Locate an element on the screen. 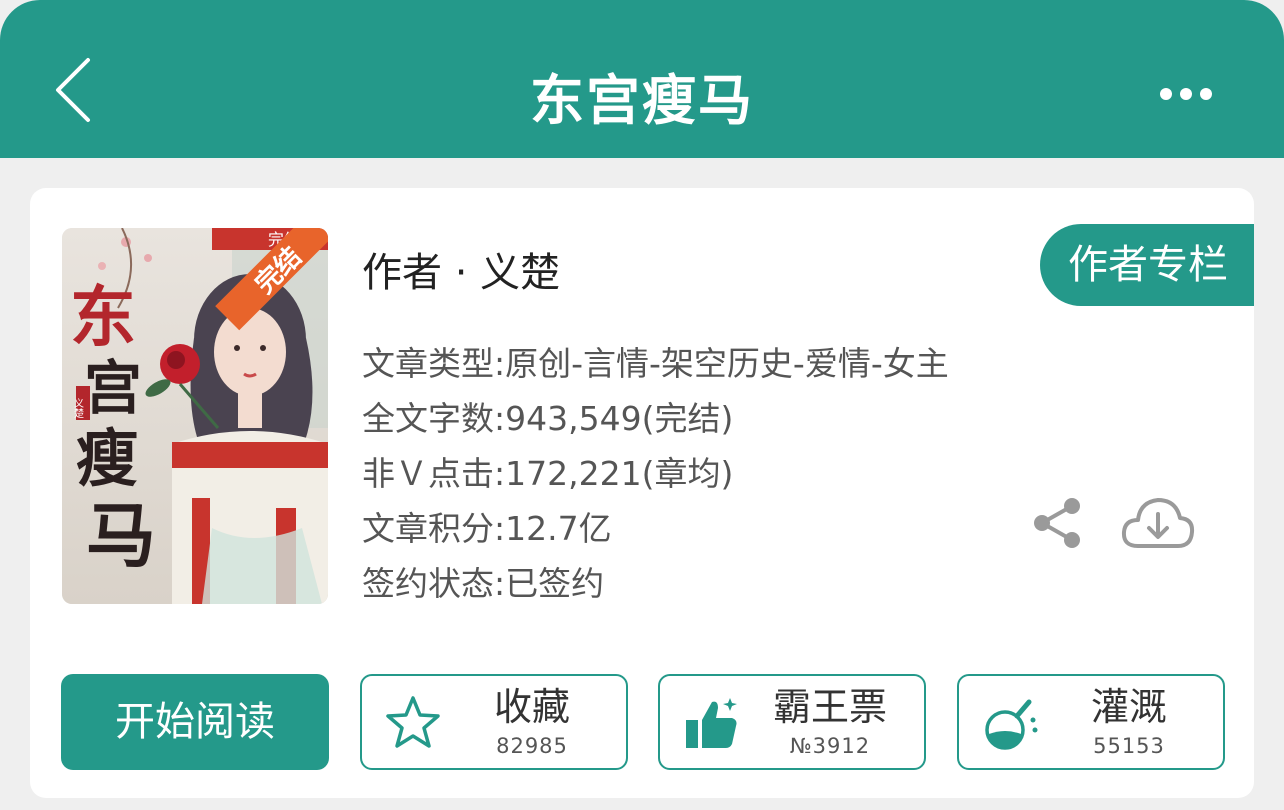  ticket-label: 霸王票 is located at coordinates (829, 707).